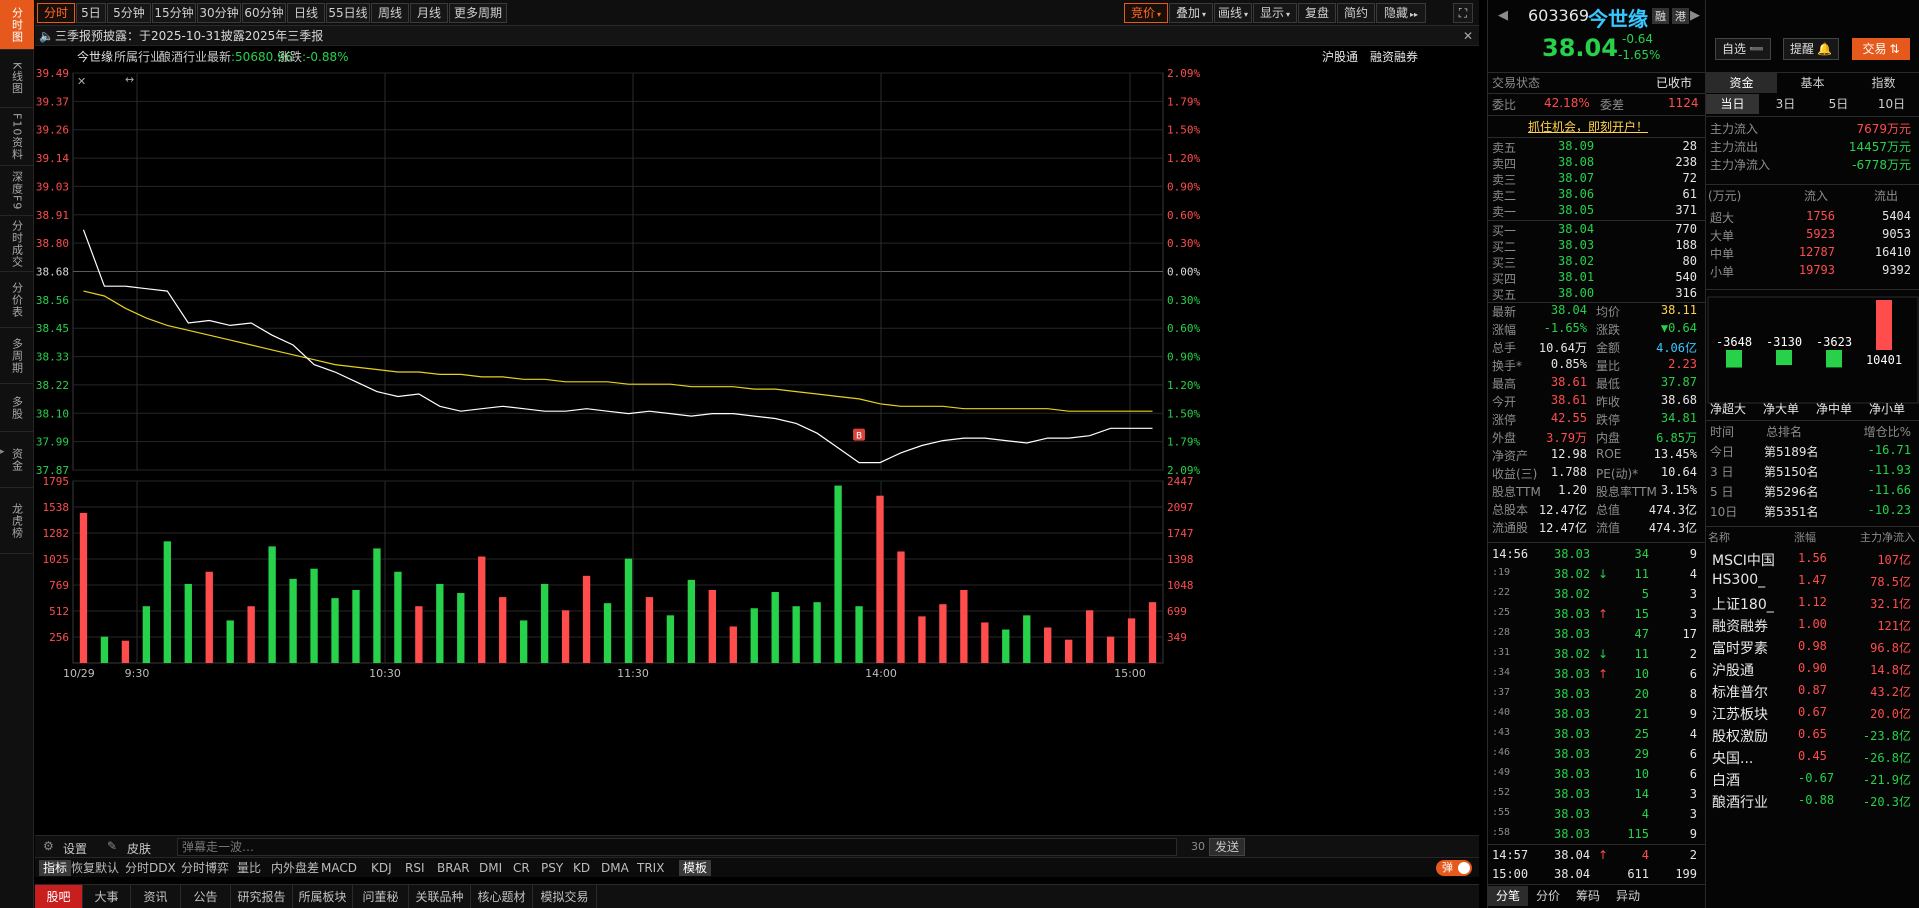 This screenshot has height=908, width=1919. Describe the element at coordinates (17, 25) in the screenshot. I see `leftnav-item-0: 分时图` at that location.